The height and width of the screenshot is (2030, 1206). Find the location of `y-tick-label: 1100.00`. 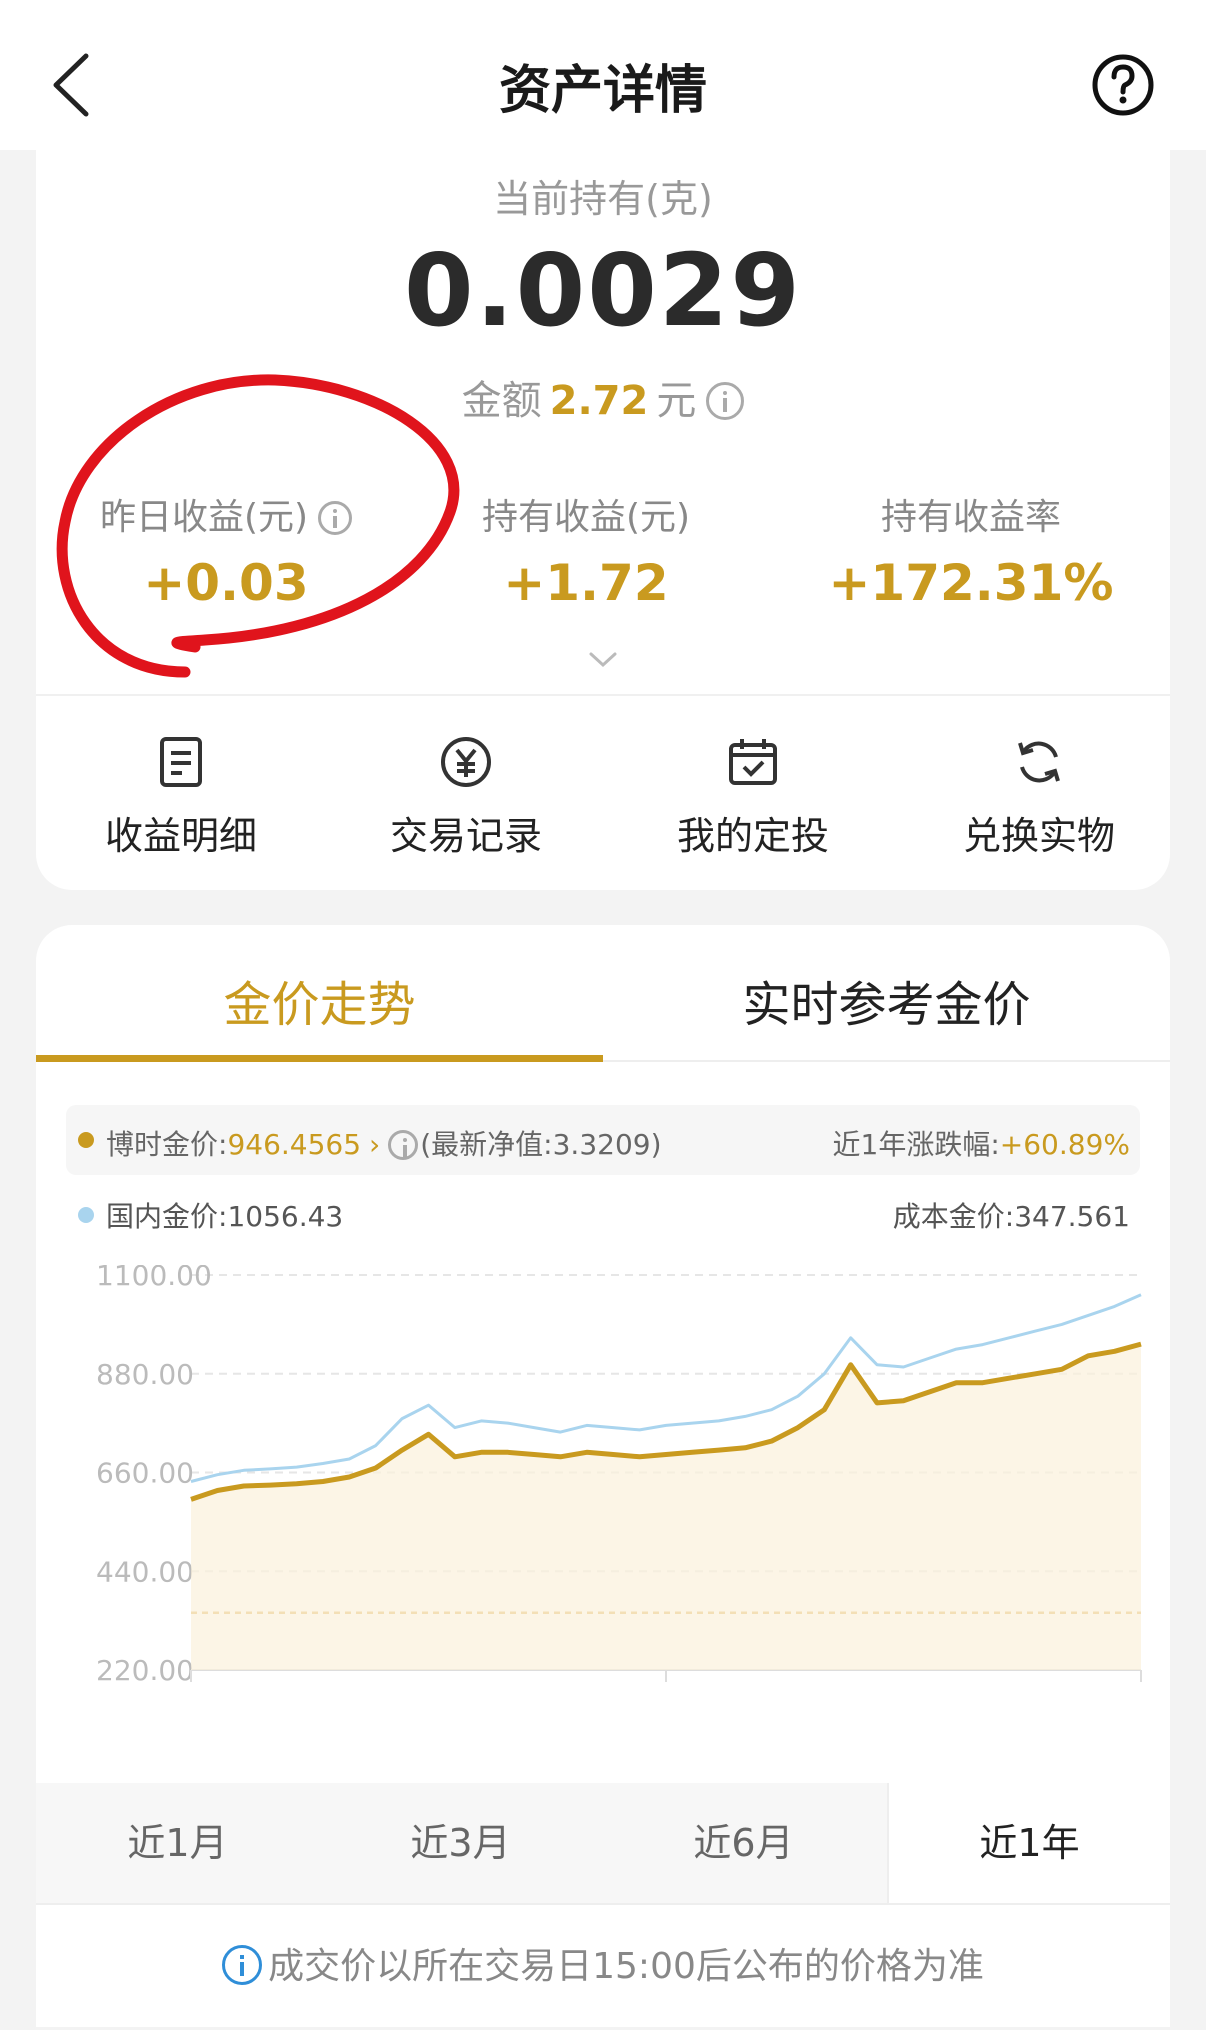

y-tick-label: 1100.00 is located at coordinates (154, 1278).